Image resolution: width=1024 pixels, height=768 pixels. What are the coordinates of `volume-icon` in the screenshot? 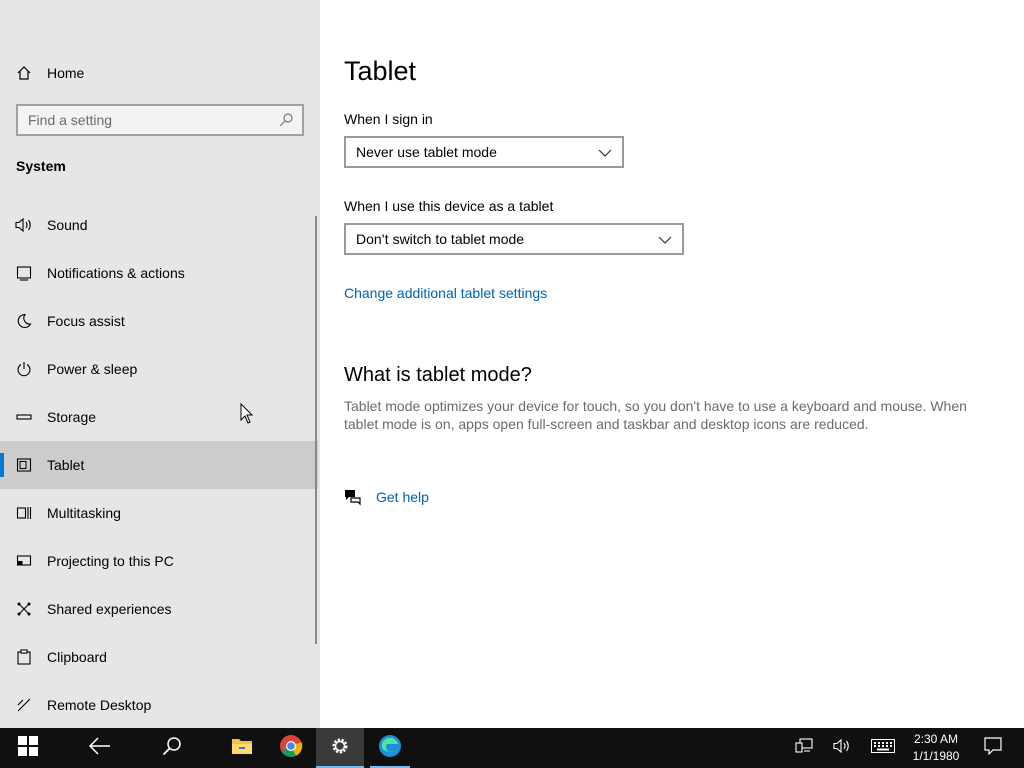 It's located at (842, 748).